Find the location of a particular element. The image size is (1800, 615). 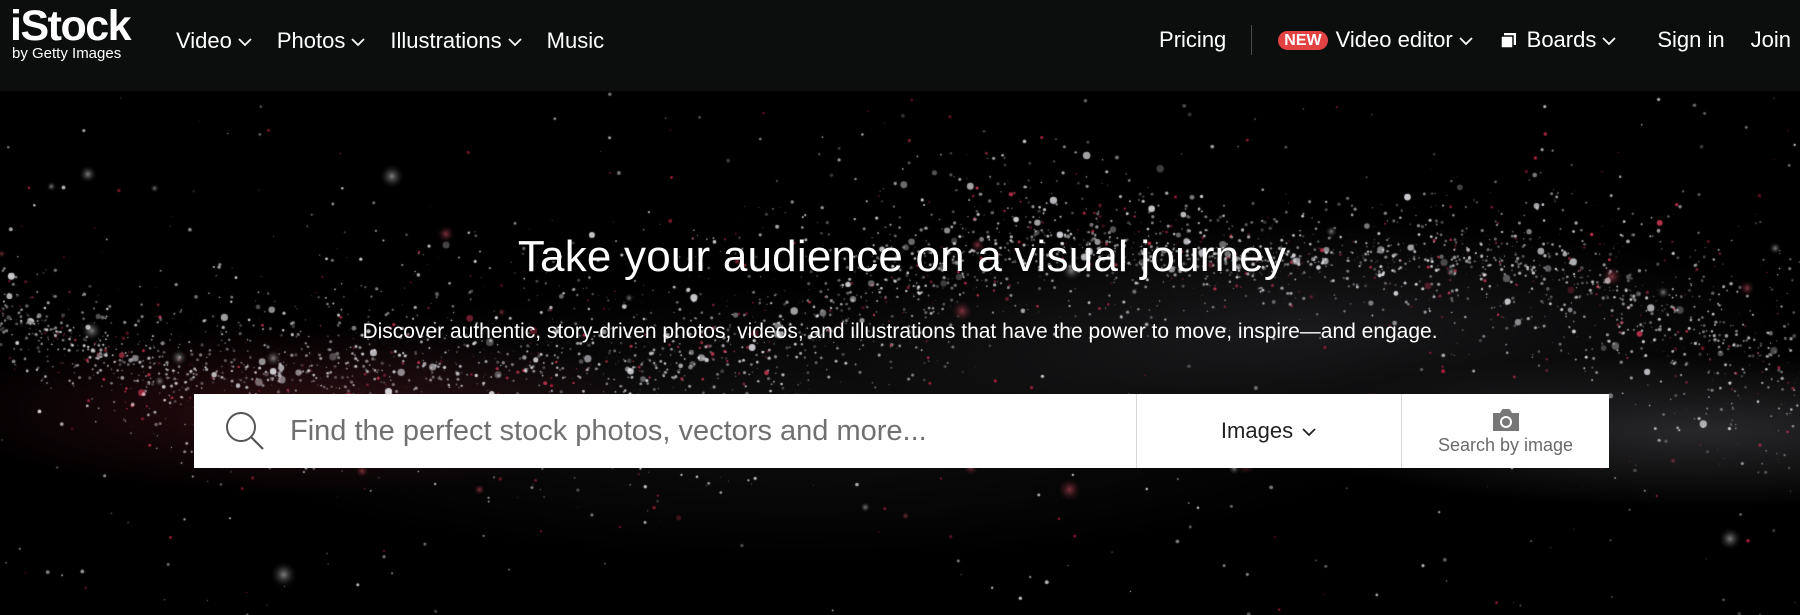

search-bar: Images Search by image is located at coordinates (901, 431).